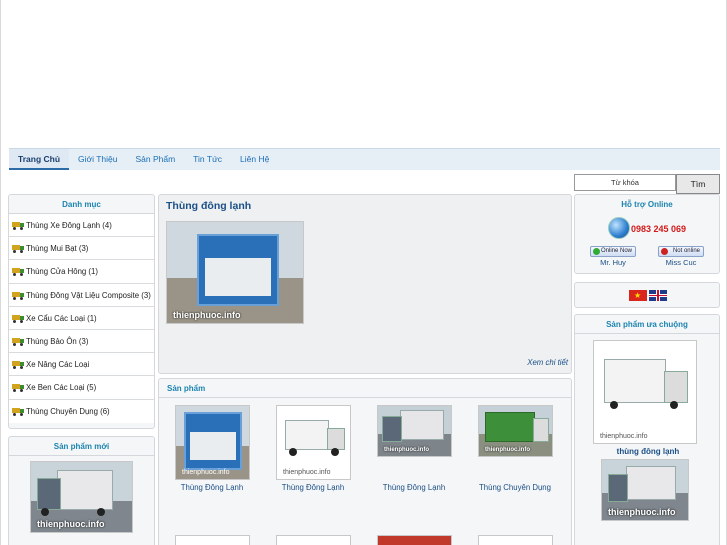 The height and width of the screenshot is (545, 727). Describe the element at coordinates (88, 295) in the screenshot. I see `category-label: Thùng Đông Vật Liệu Composite (3)` at that location.